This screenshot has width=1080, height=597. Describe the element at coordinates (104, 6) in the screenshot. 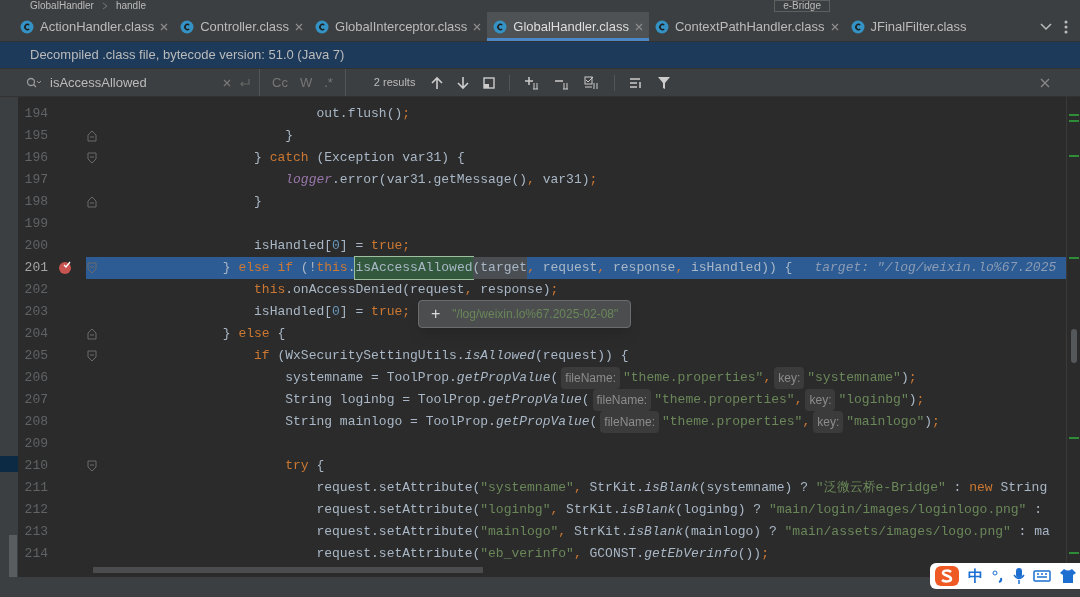

I see `chevron-right-icon` at that location.